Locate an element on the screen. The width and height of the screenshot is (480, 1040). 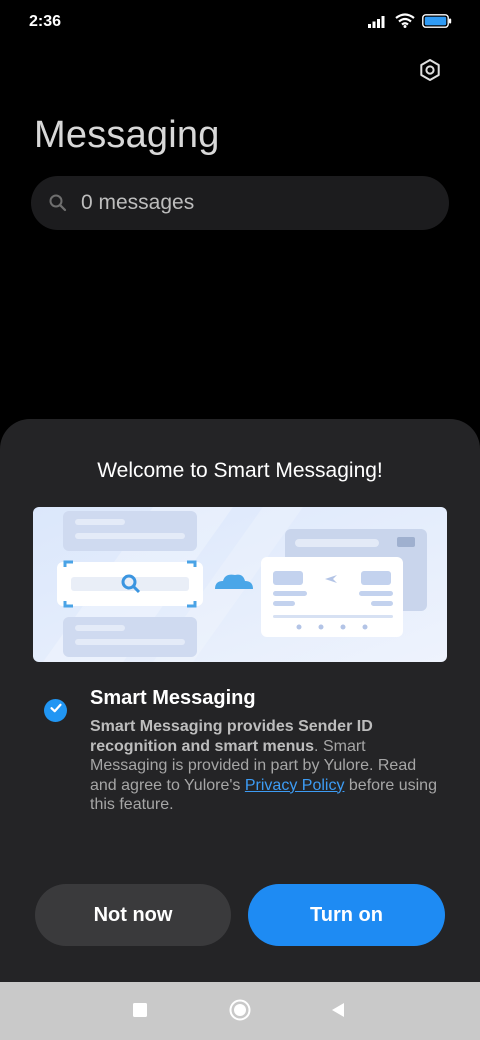
smart-messaging-illustration is located at coordinates (240, 584).